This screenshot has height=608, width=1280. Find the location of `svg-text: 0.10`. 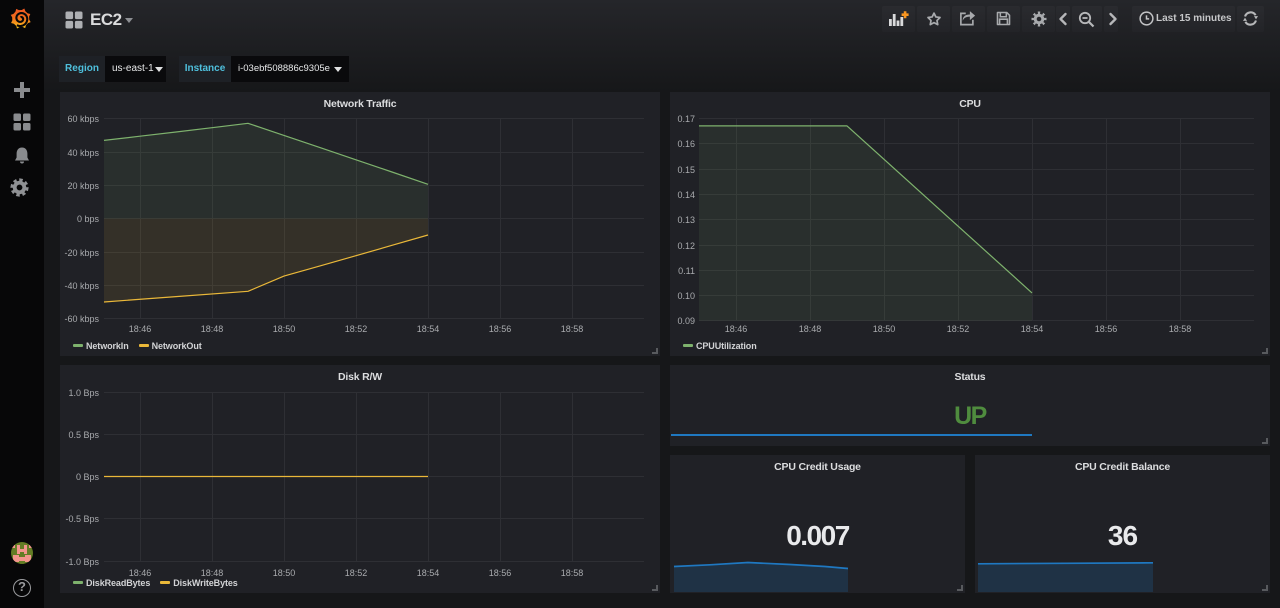

svg-text: 0.10 is located at coordinates (686, 296).